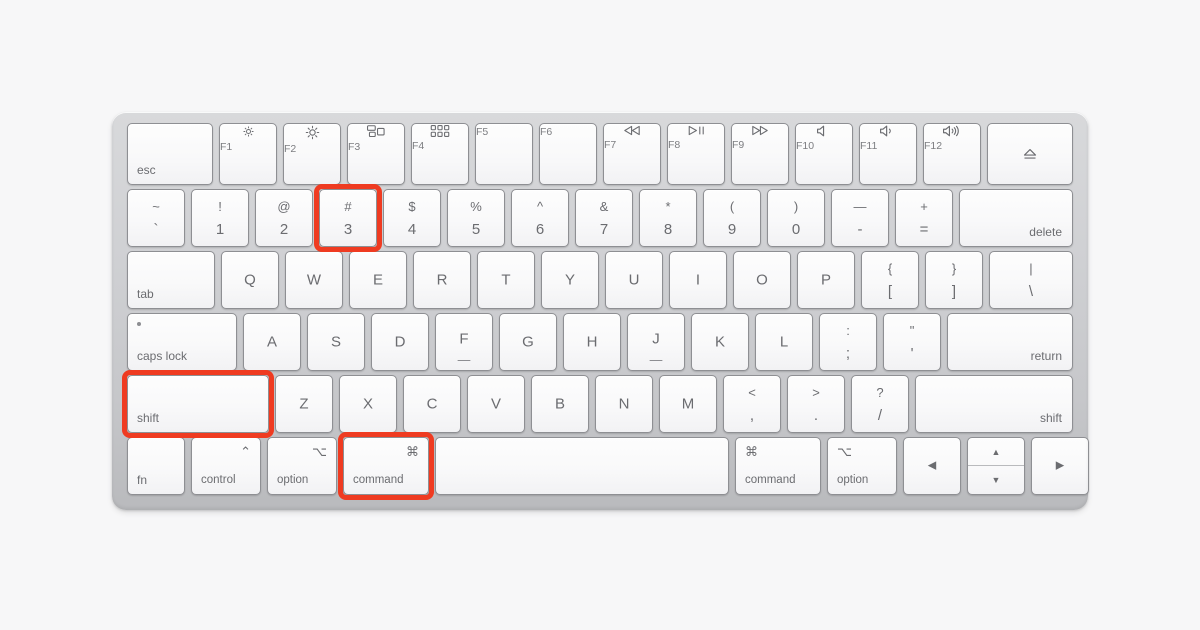 This screenshot has height=630, width=1200. Describe the element at coordinates (378, 280) in the screenshot. I see `key-e: E` at that location.